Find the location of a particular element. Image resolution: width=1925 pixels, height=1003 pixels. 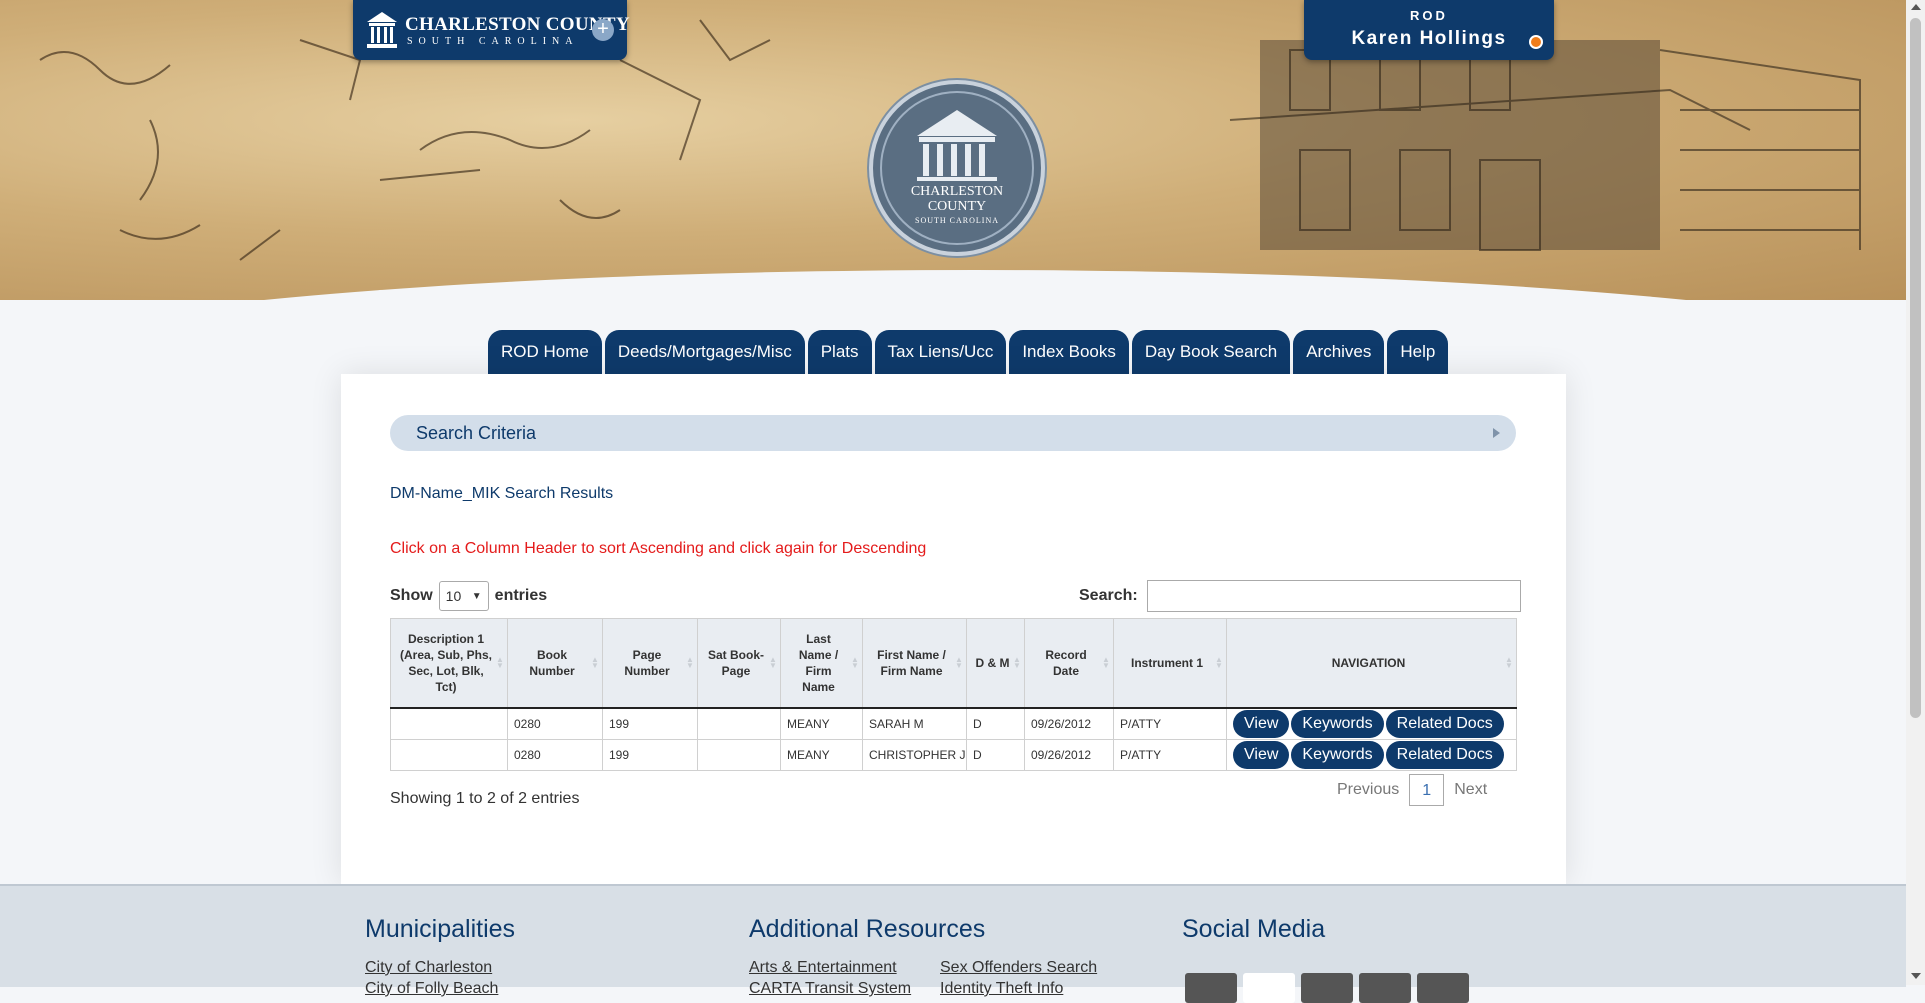

next-button: Next is located at coordinates (1470, 790).